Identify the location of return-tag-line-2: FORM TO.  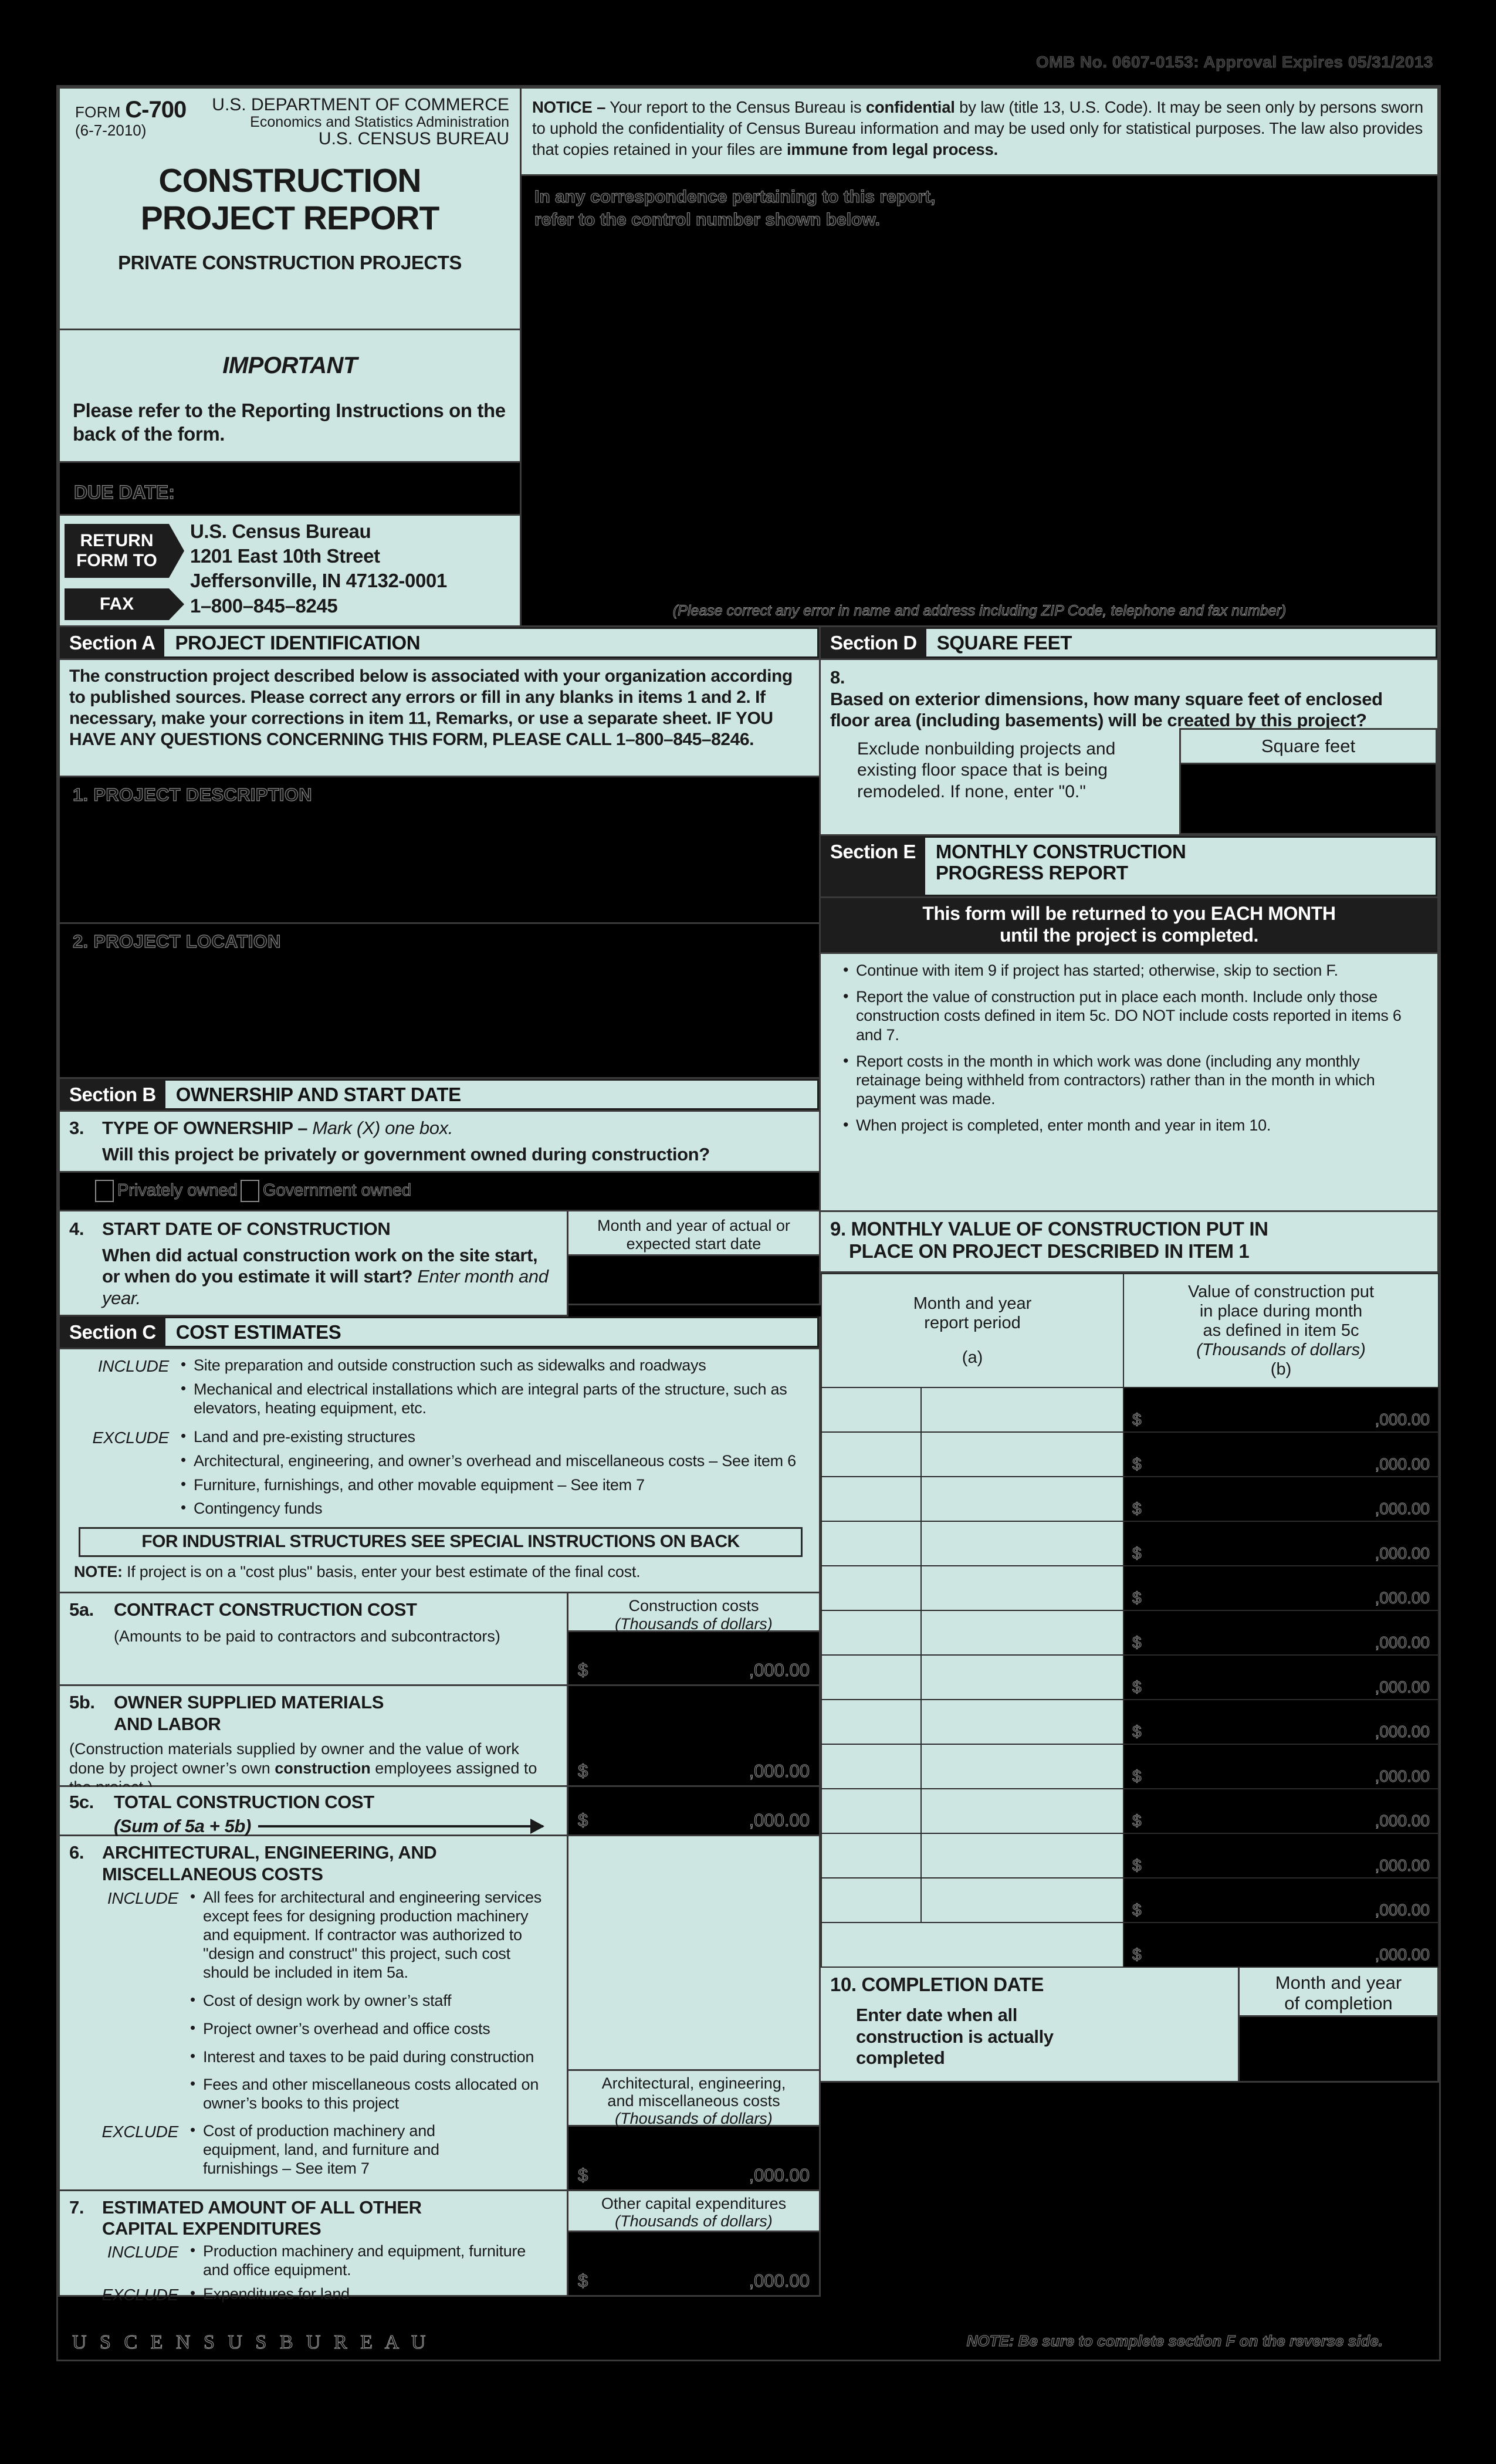
(117, 560).